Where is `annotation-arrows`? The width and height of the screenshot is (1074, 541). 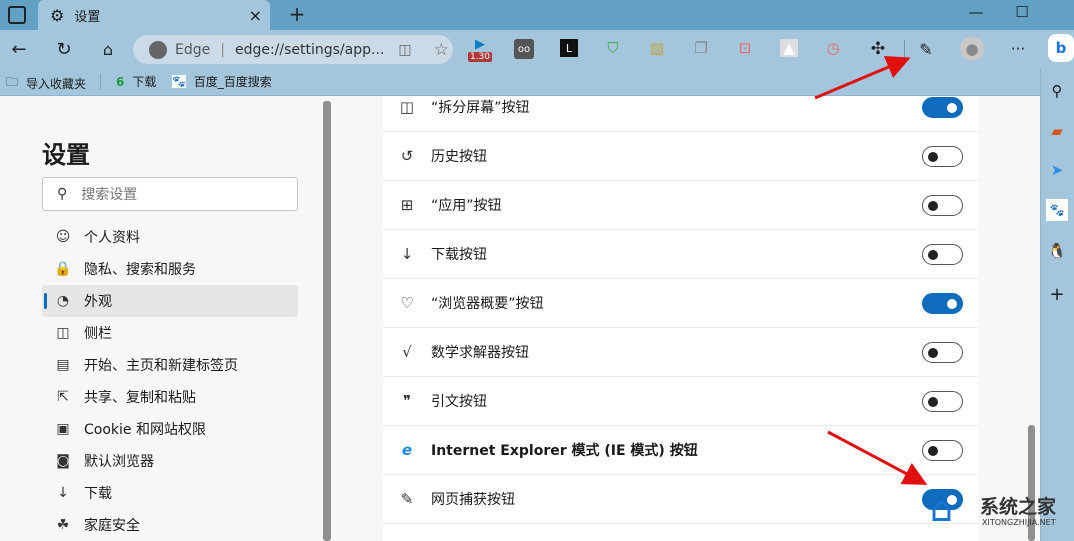
annotation-arrows is located at coordinates (871, 270).